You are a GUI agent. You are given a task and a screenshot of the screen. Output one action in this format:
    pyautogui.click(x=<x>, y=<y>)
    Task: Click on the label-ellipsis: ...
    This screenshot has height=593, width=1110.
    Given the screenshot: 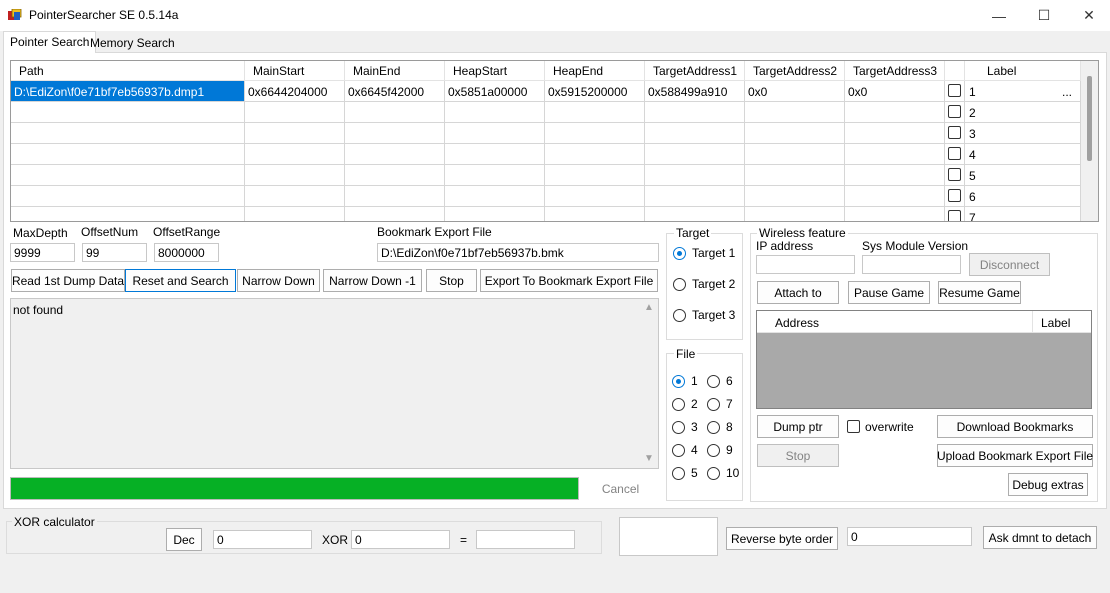 What is the action you would take?
    pyautogui.click(x=1067, y=92)
    